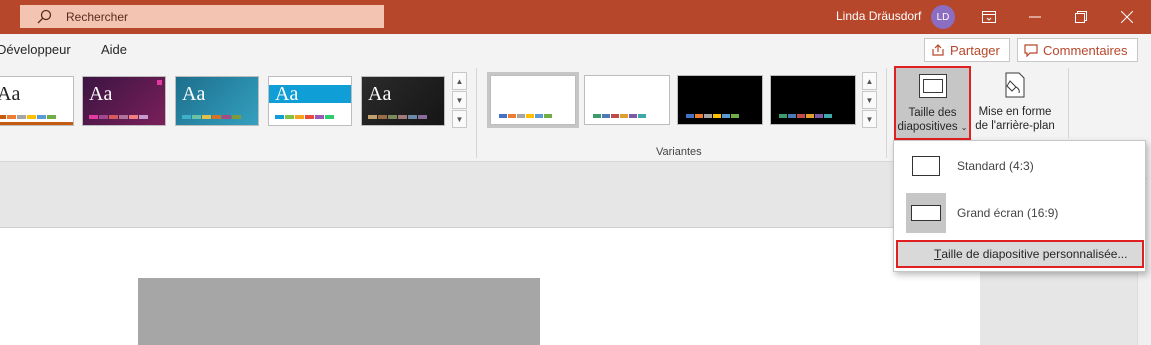  I want to click on menu-item-standard: Standard (4:3), so click(1019, 166).